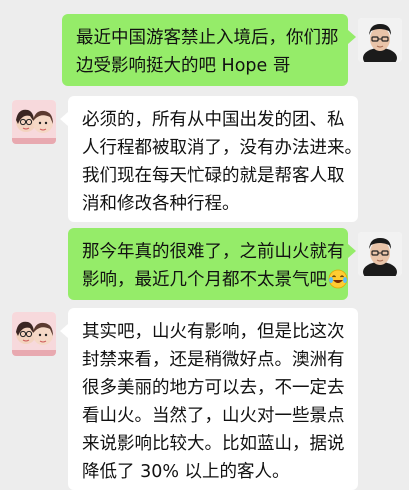 This screenshot has width=409, height=490. I want to click on message-line: 边受影响挺大的吧 Hope 哥, so click(183, 66).